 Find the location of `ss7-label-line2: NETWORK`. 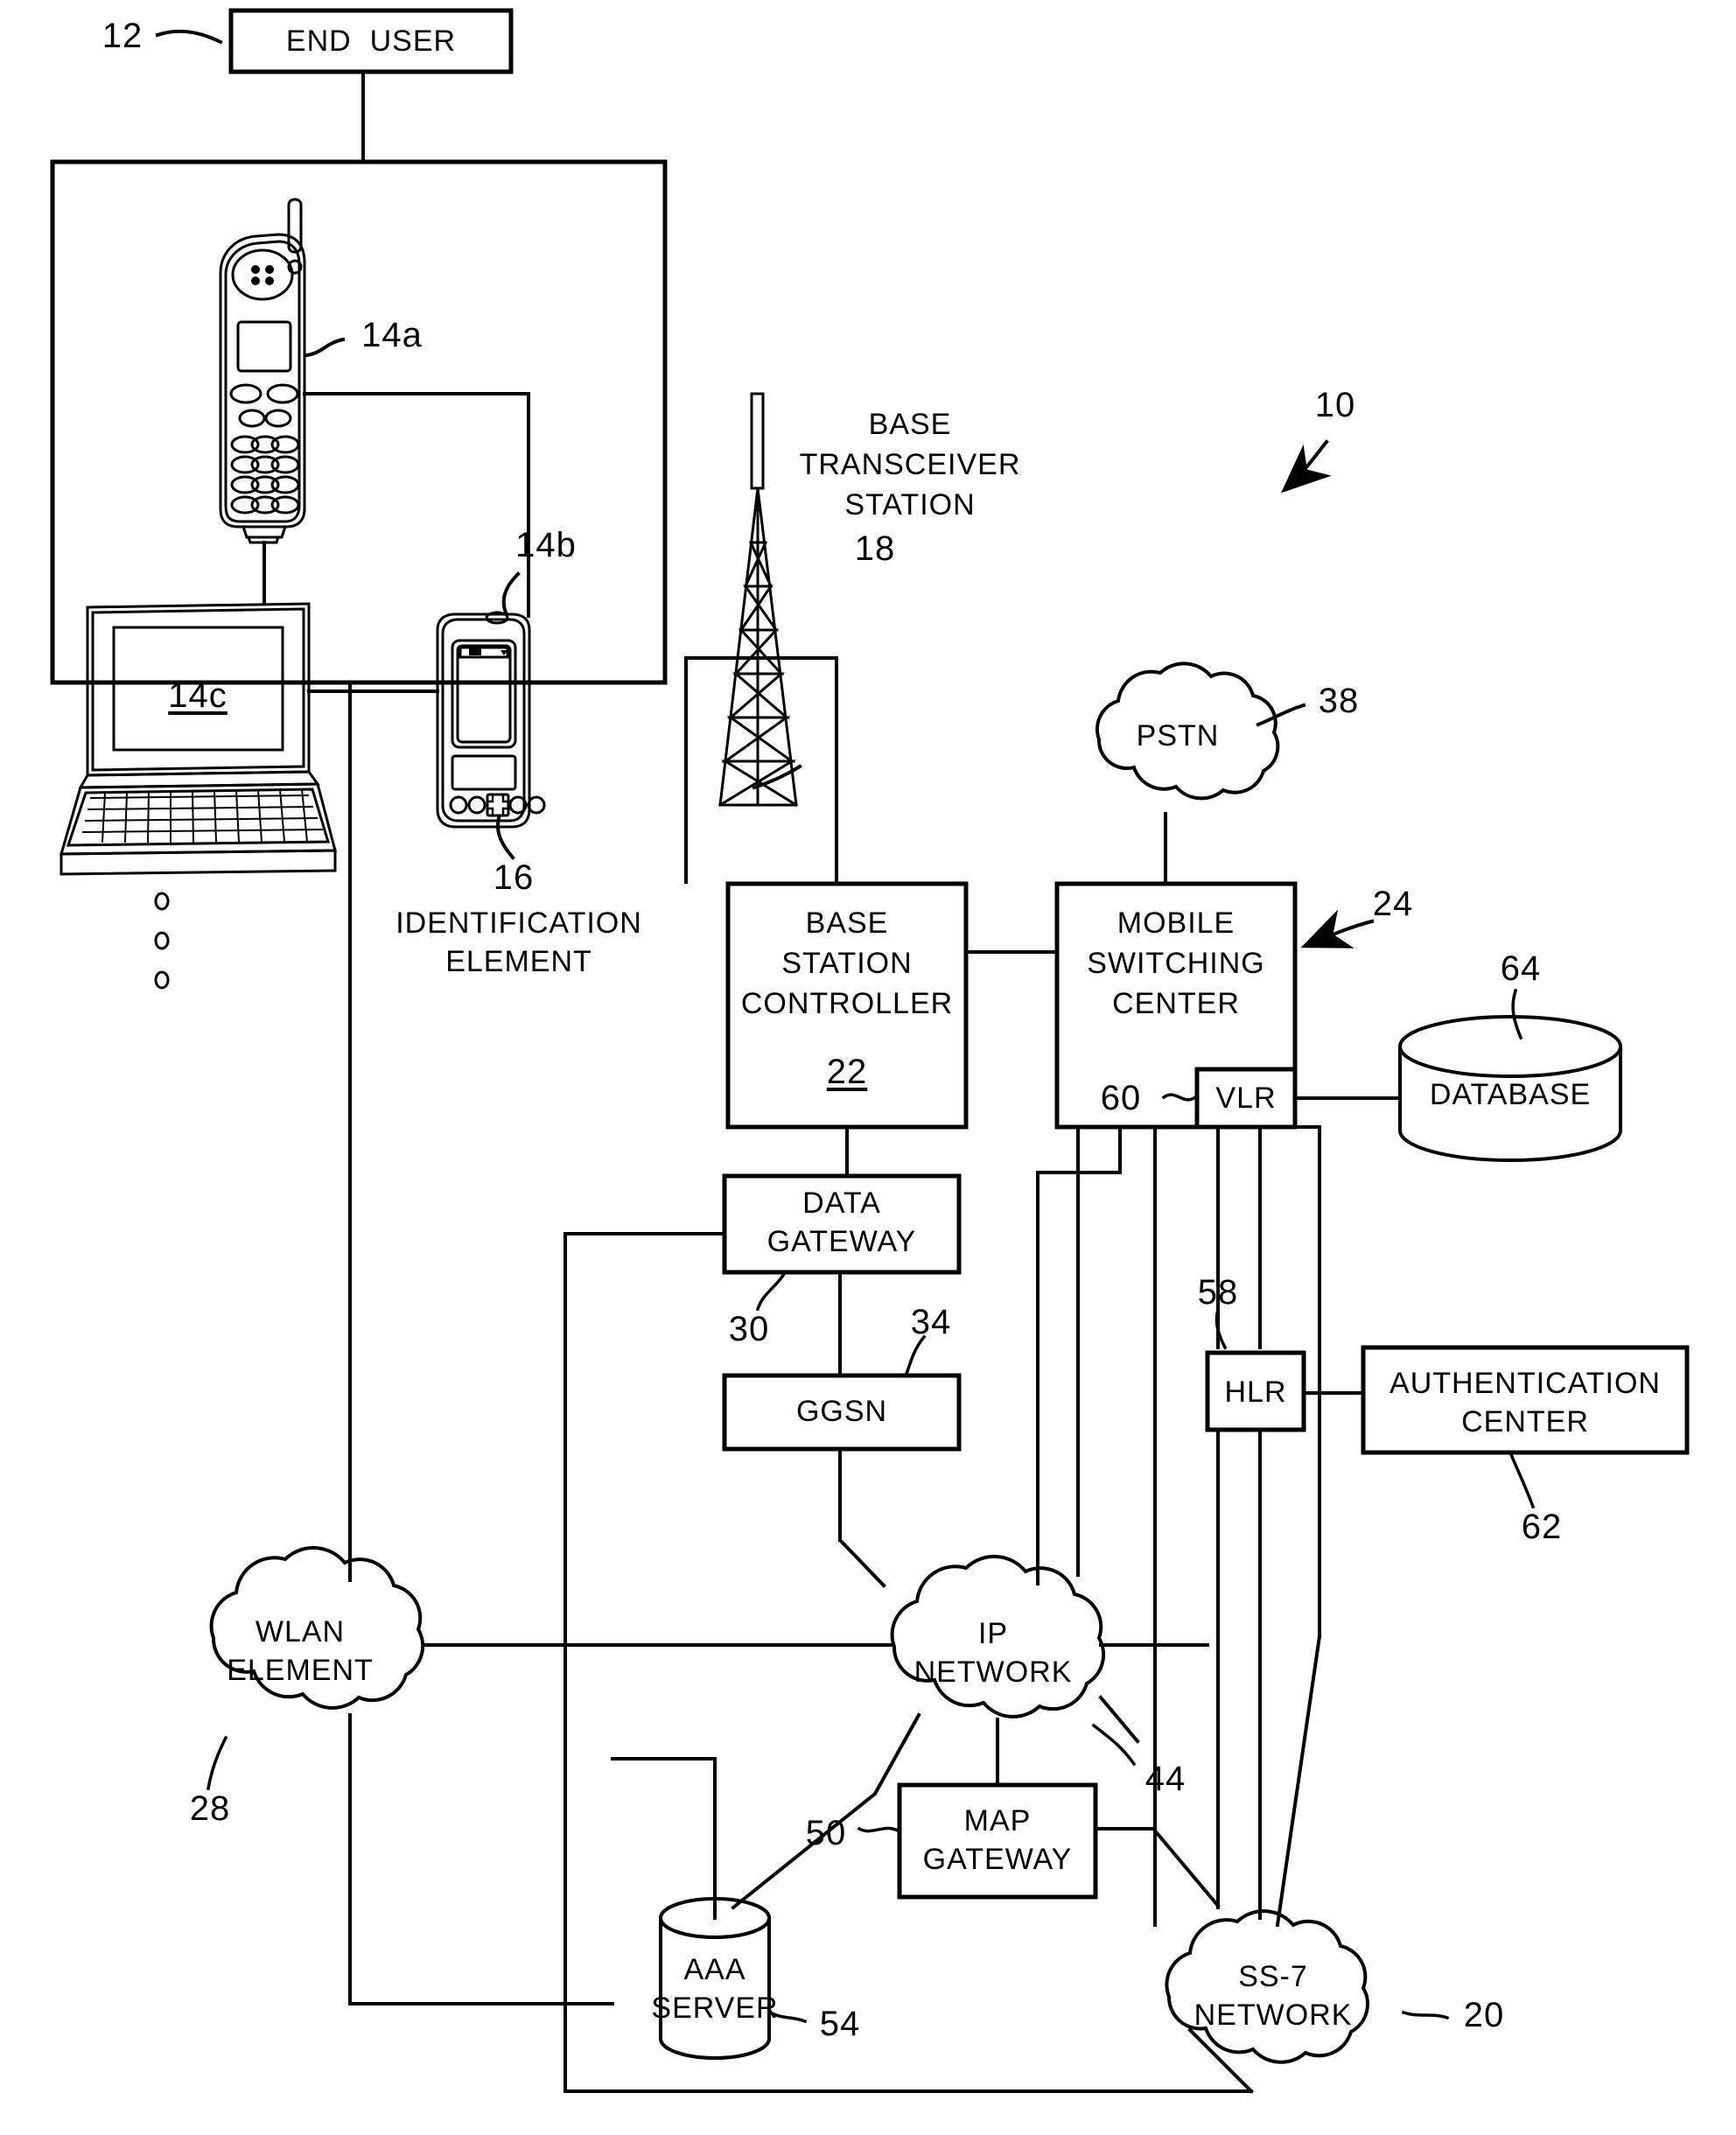

ss7-label-line2: NETWORK is located at coordinates (1273, 2015).